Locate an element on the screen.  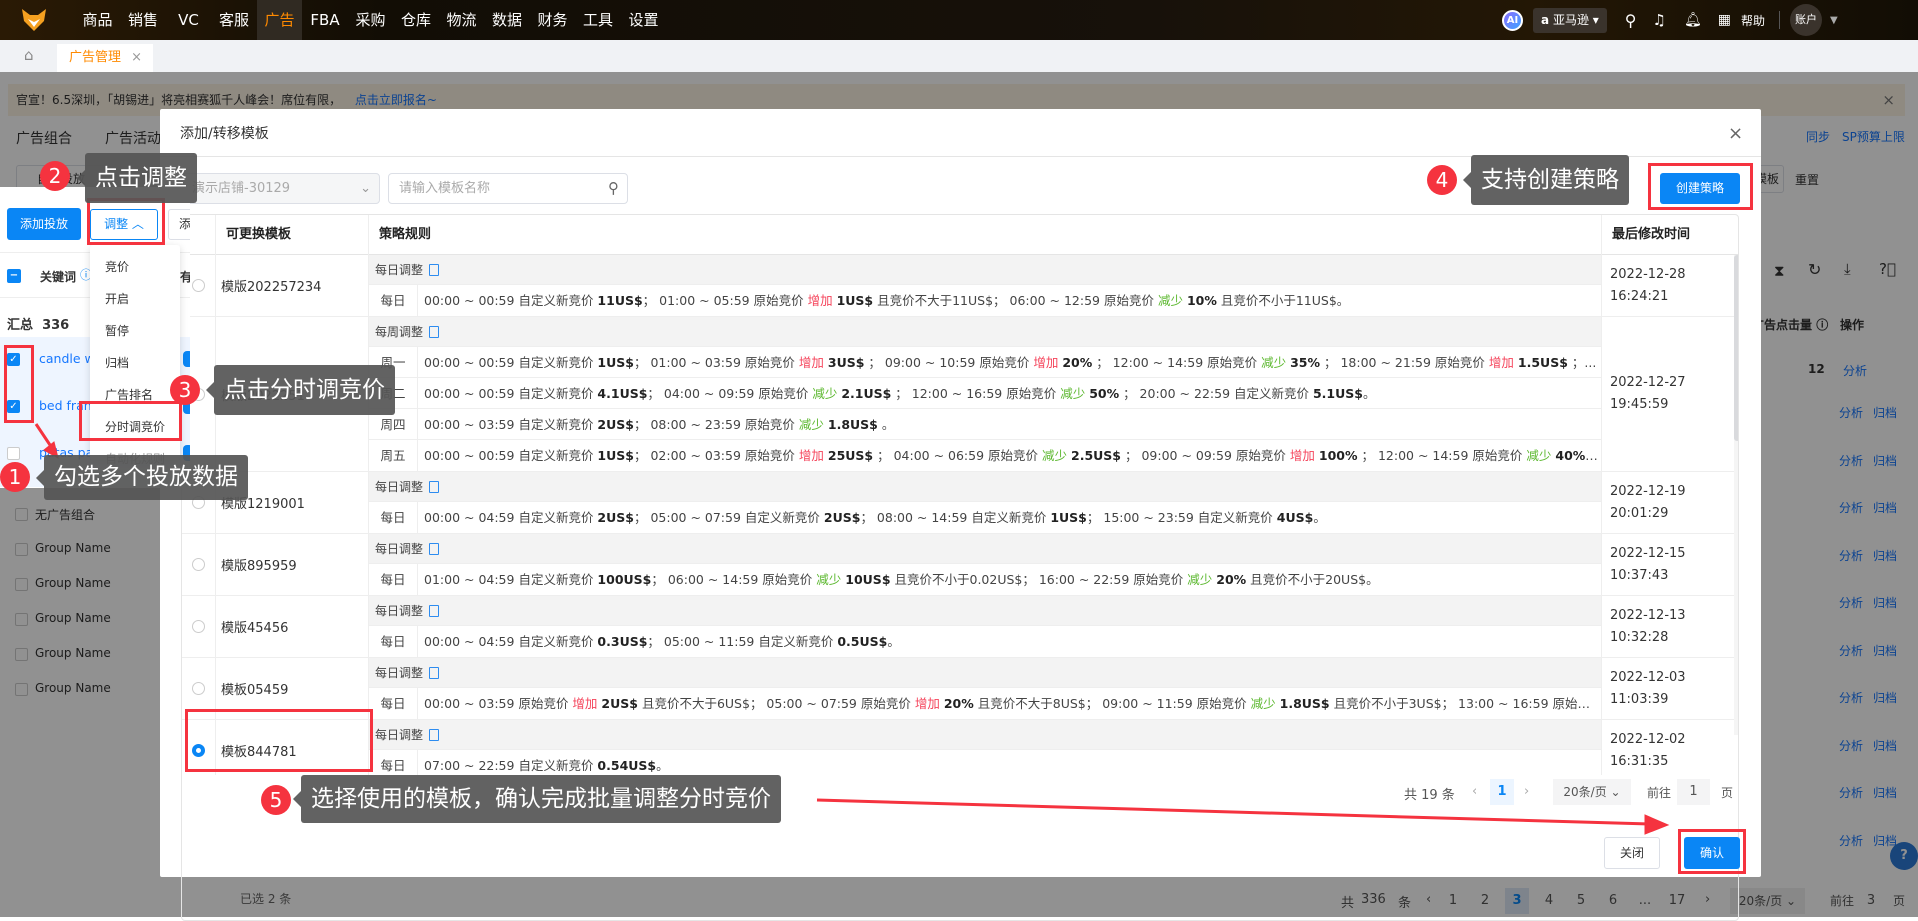
rule-segment: ； 09:00 ~ 10:59 原始竞价 is located at coordinates (949, 362).